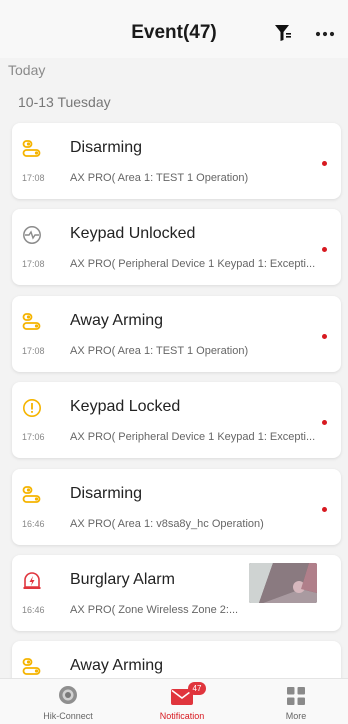 The image size is (348, 724). What do you see at coordinates (296, 716) in the screenshot?
I see `tab-label: More` at bounding box center [296, 716].